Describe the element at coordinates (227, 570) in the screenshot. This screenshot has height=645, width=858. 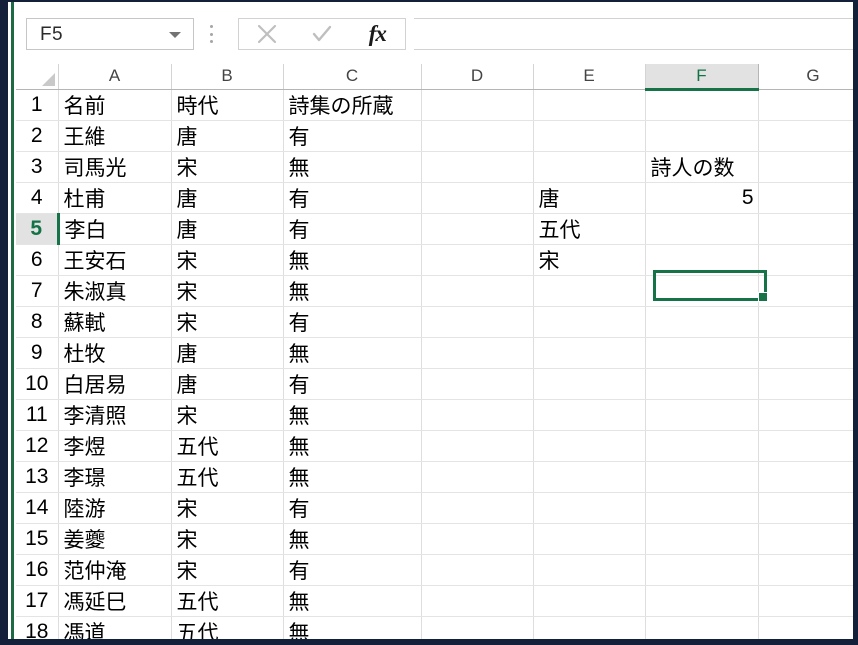
I see `cell-B16: 宋` at that location.